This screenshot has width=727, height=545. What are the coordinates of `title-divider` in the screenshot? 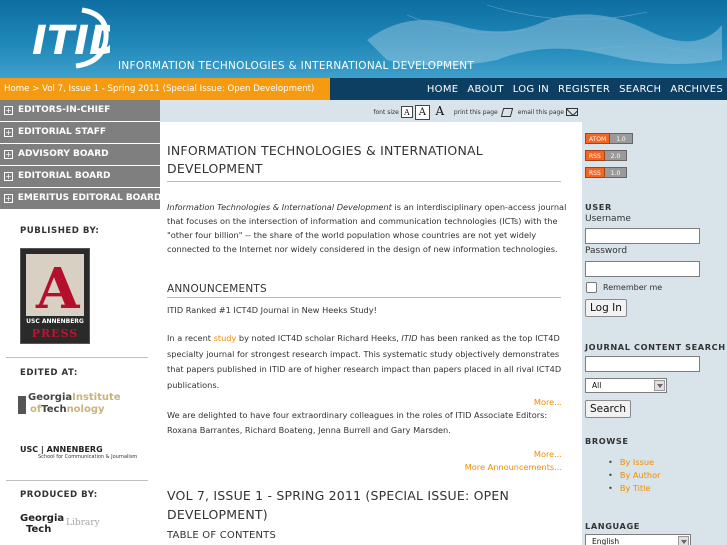 It's located at (364, 181).